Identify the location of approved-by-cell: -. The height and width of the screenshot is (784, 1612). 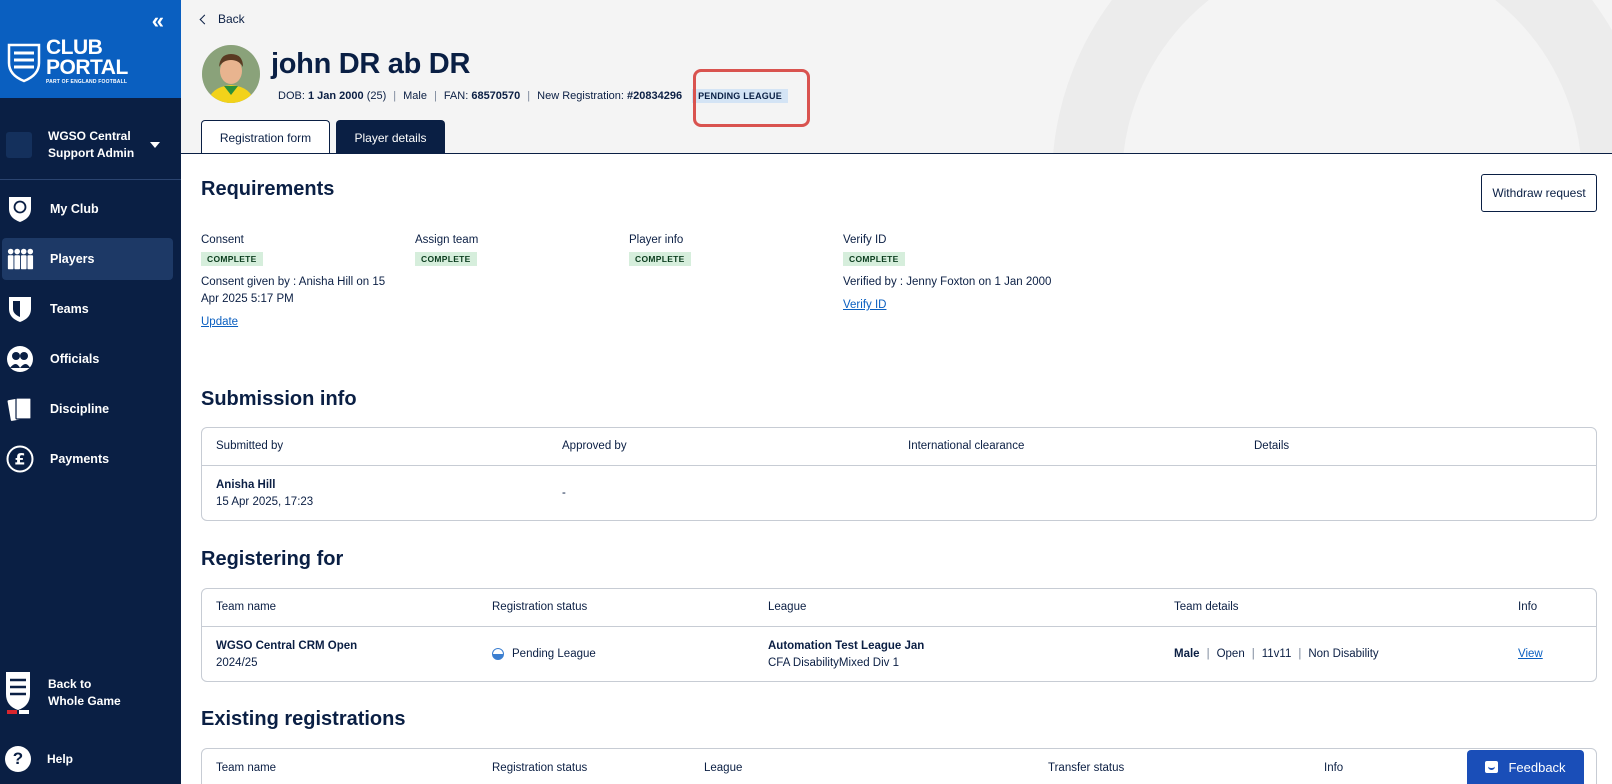
(564, 493).